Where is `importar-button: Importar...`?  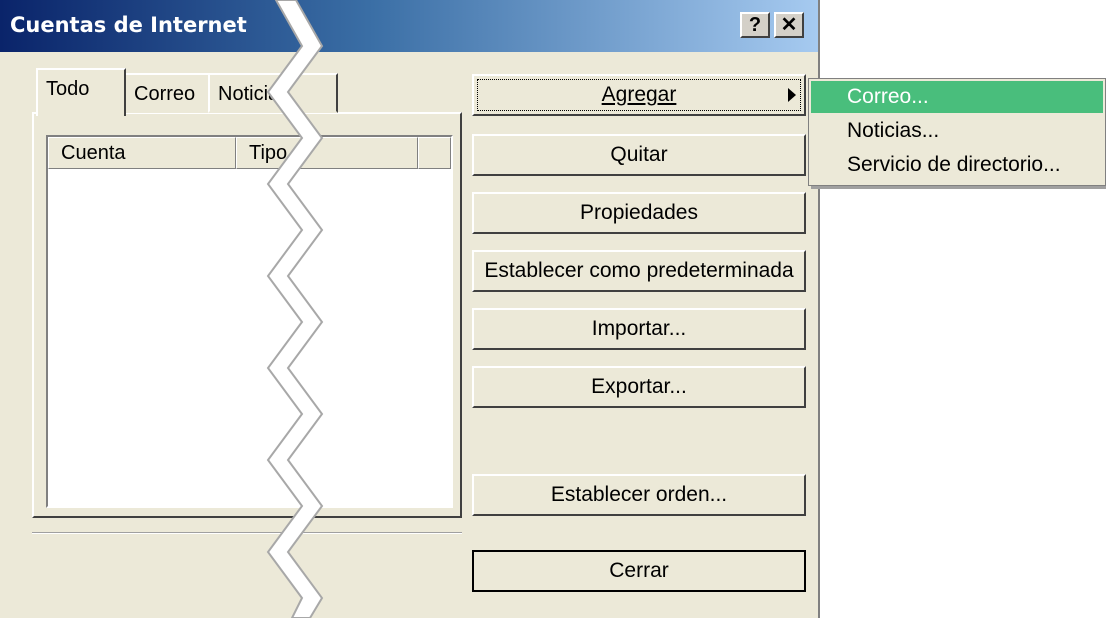 importar-button: Importar... is located at coordinates (639, 329).